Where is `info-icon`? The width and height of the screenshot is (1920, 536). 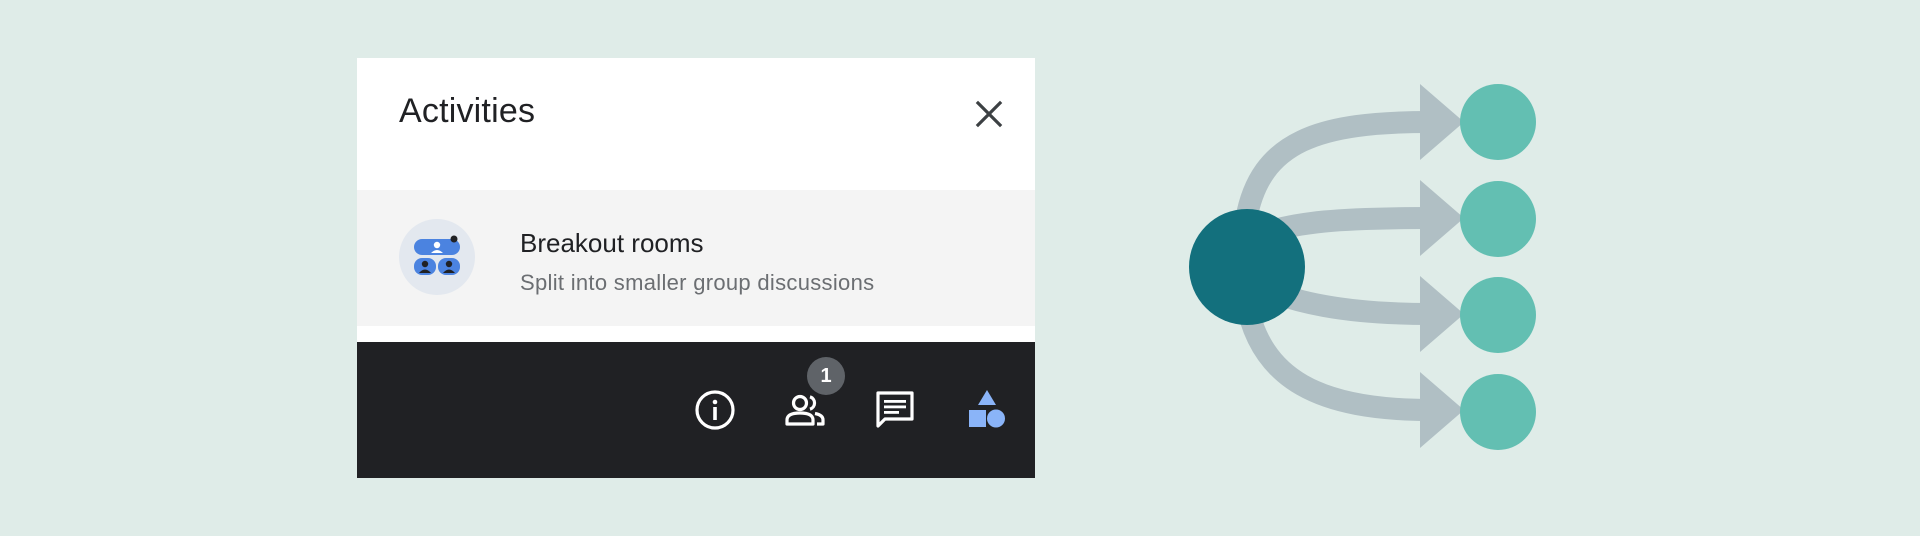
info-icon is located at coordinates (715, 410).